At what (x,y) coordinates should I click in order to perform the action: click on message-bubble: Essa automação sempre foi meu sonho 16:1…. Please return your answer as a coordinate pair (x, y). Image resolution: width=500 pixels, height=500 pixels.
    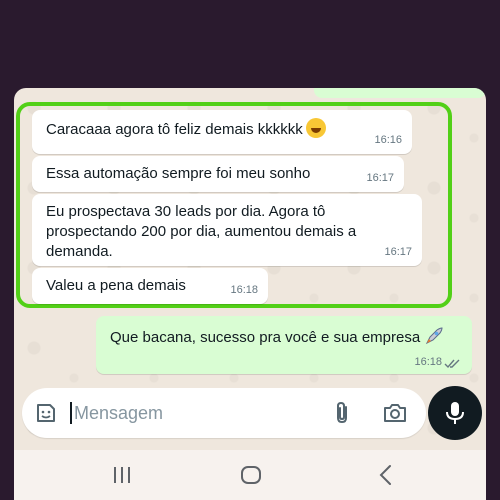
    Looking at the image, I should click on (218, 174).